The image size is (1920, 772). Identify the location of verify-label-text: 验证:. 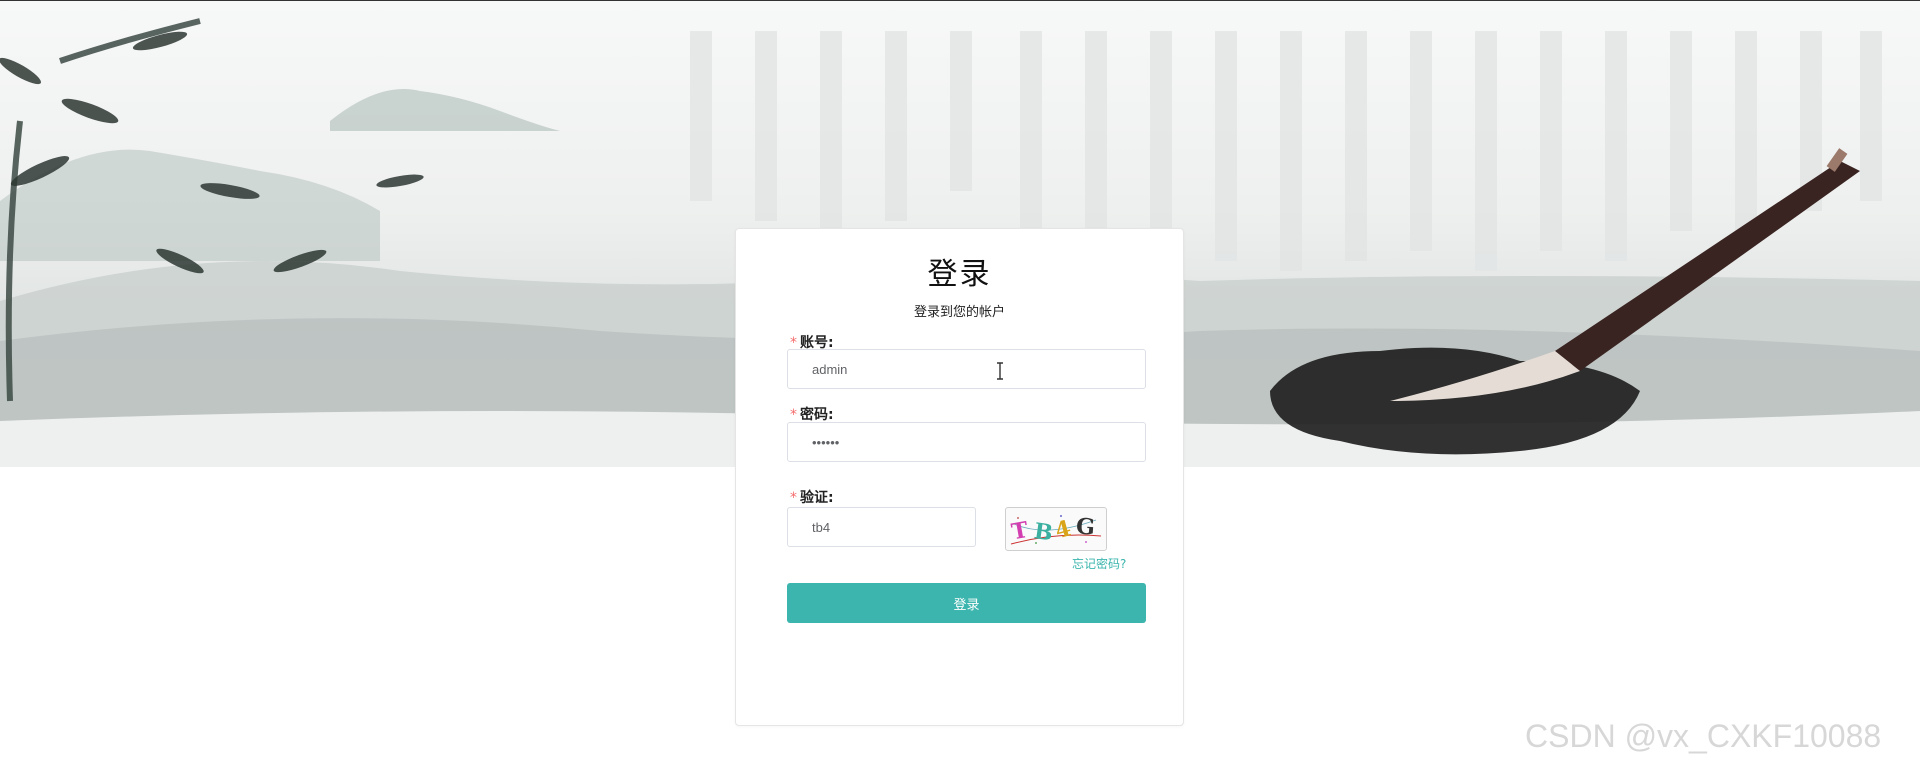
(817, 498).